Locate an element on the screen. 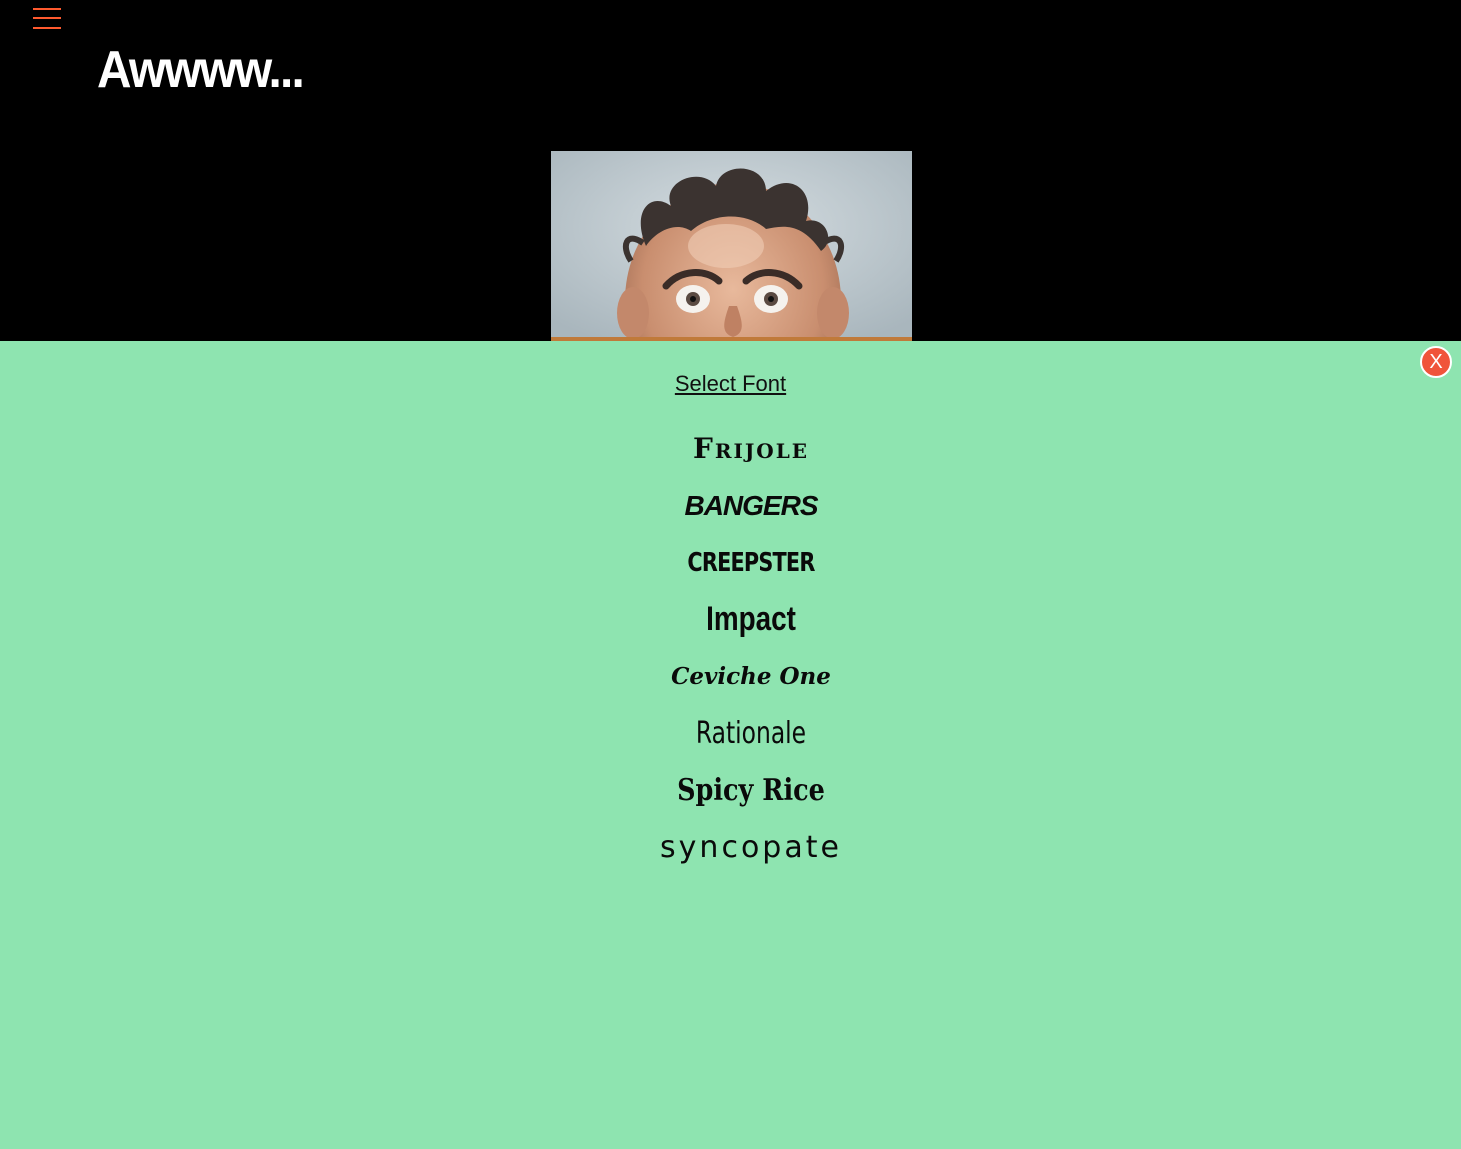 Image resolution: width=1461 pixels, height=1149 pixels. bald-man-photo is located at coordinates (731, 246).